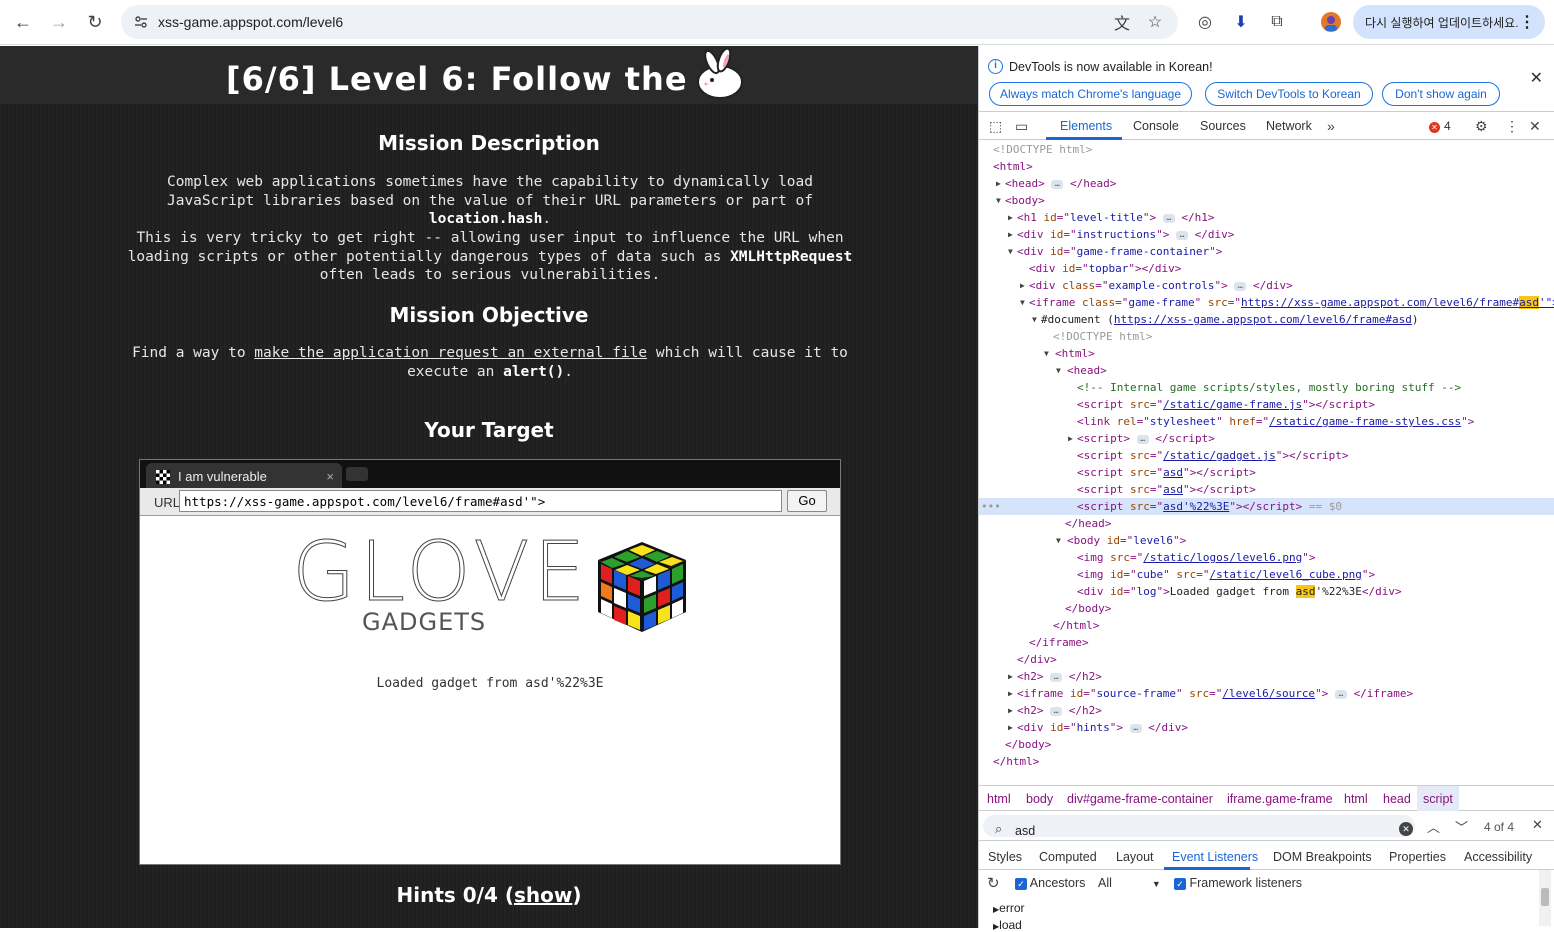 This screenshot has height=932, width=1554. Describe the element at coordinates (1238, 883) in the screenshot. I see `framework-listeners-checkbox: ✓ Framework listeners` at that location.